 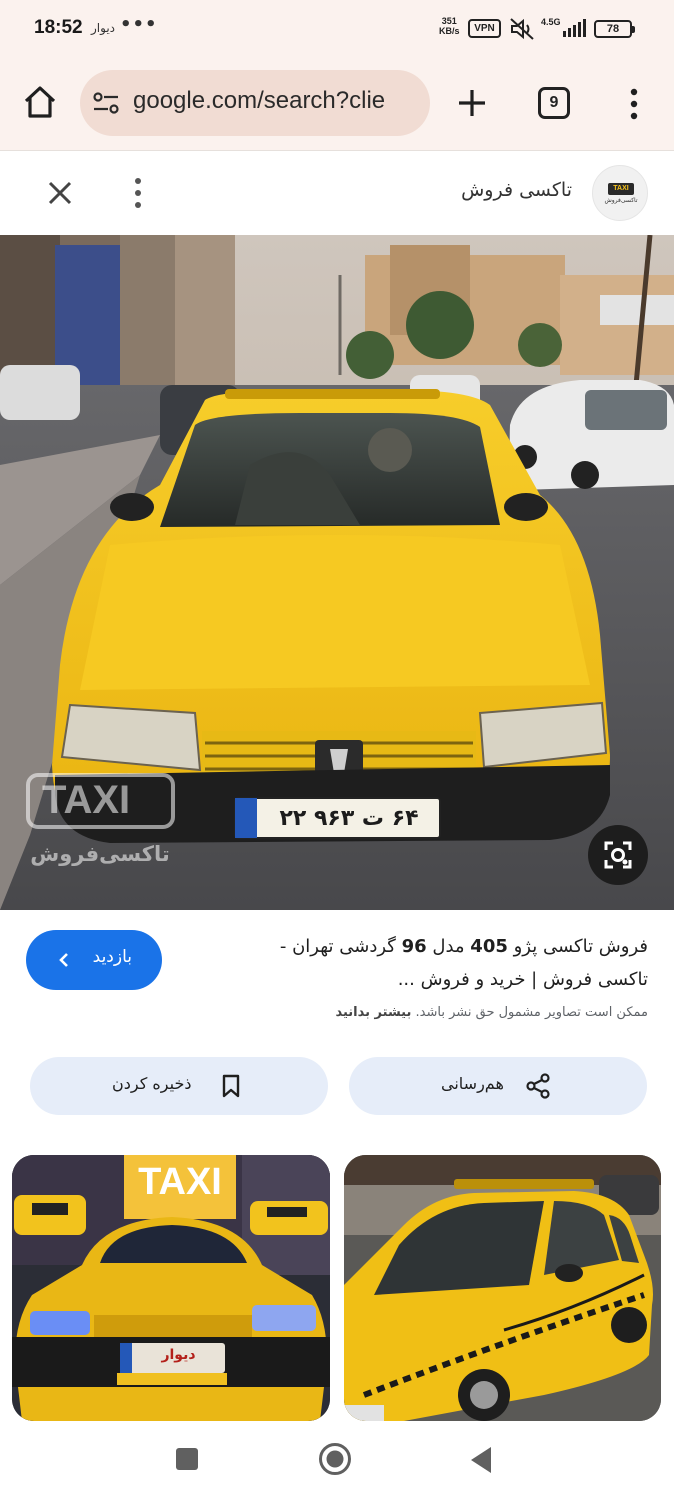 I want to click on notification-app-label: دیوار, so click(x=103, y=28).